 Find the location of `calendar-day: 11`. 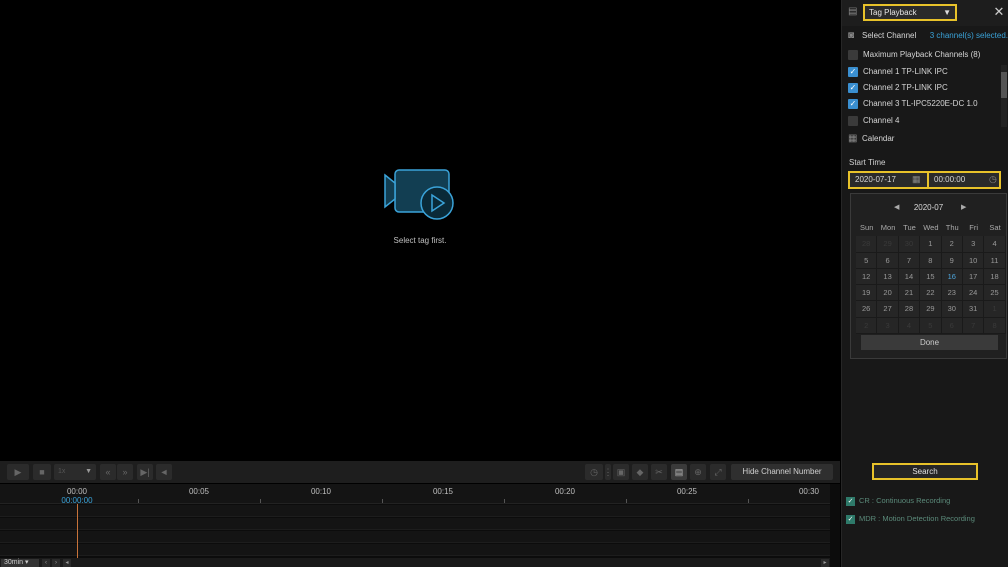

calendar-day: 11 is located at coordinates (995, 260).